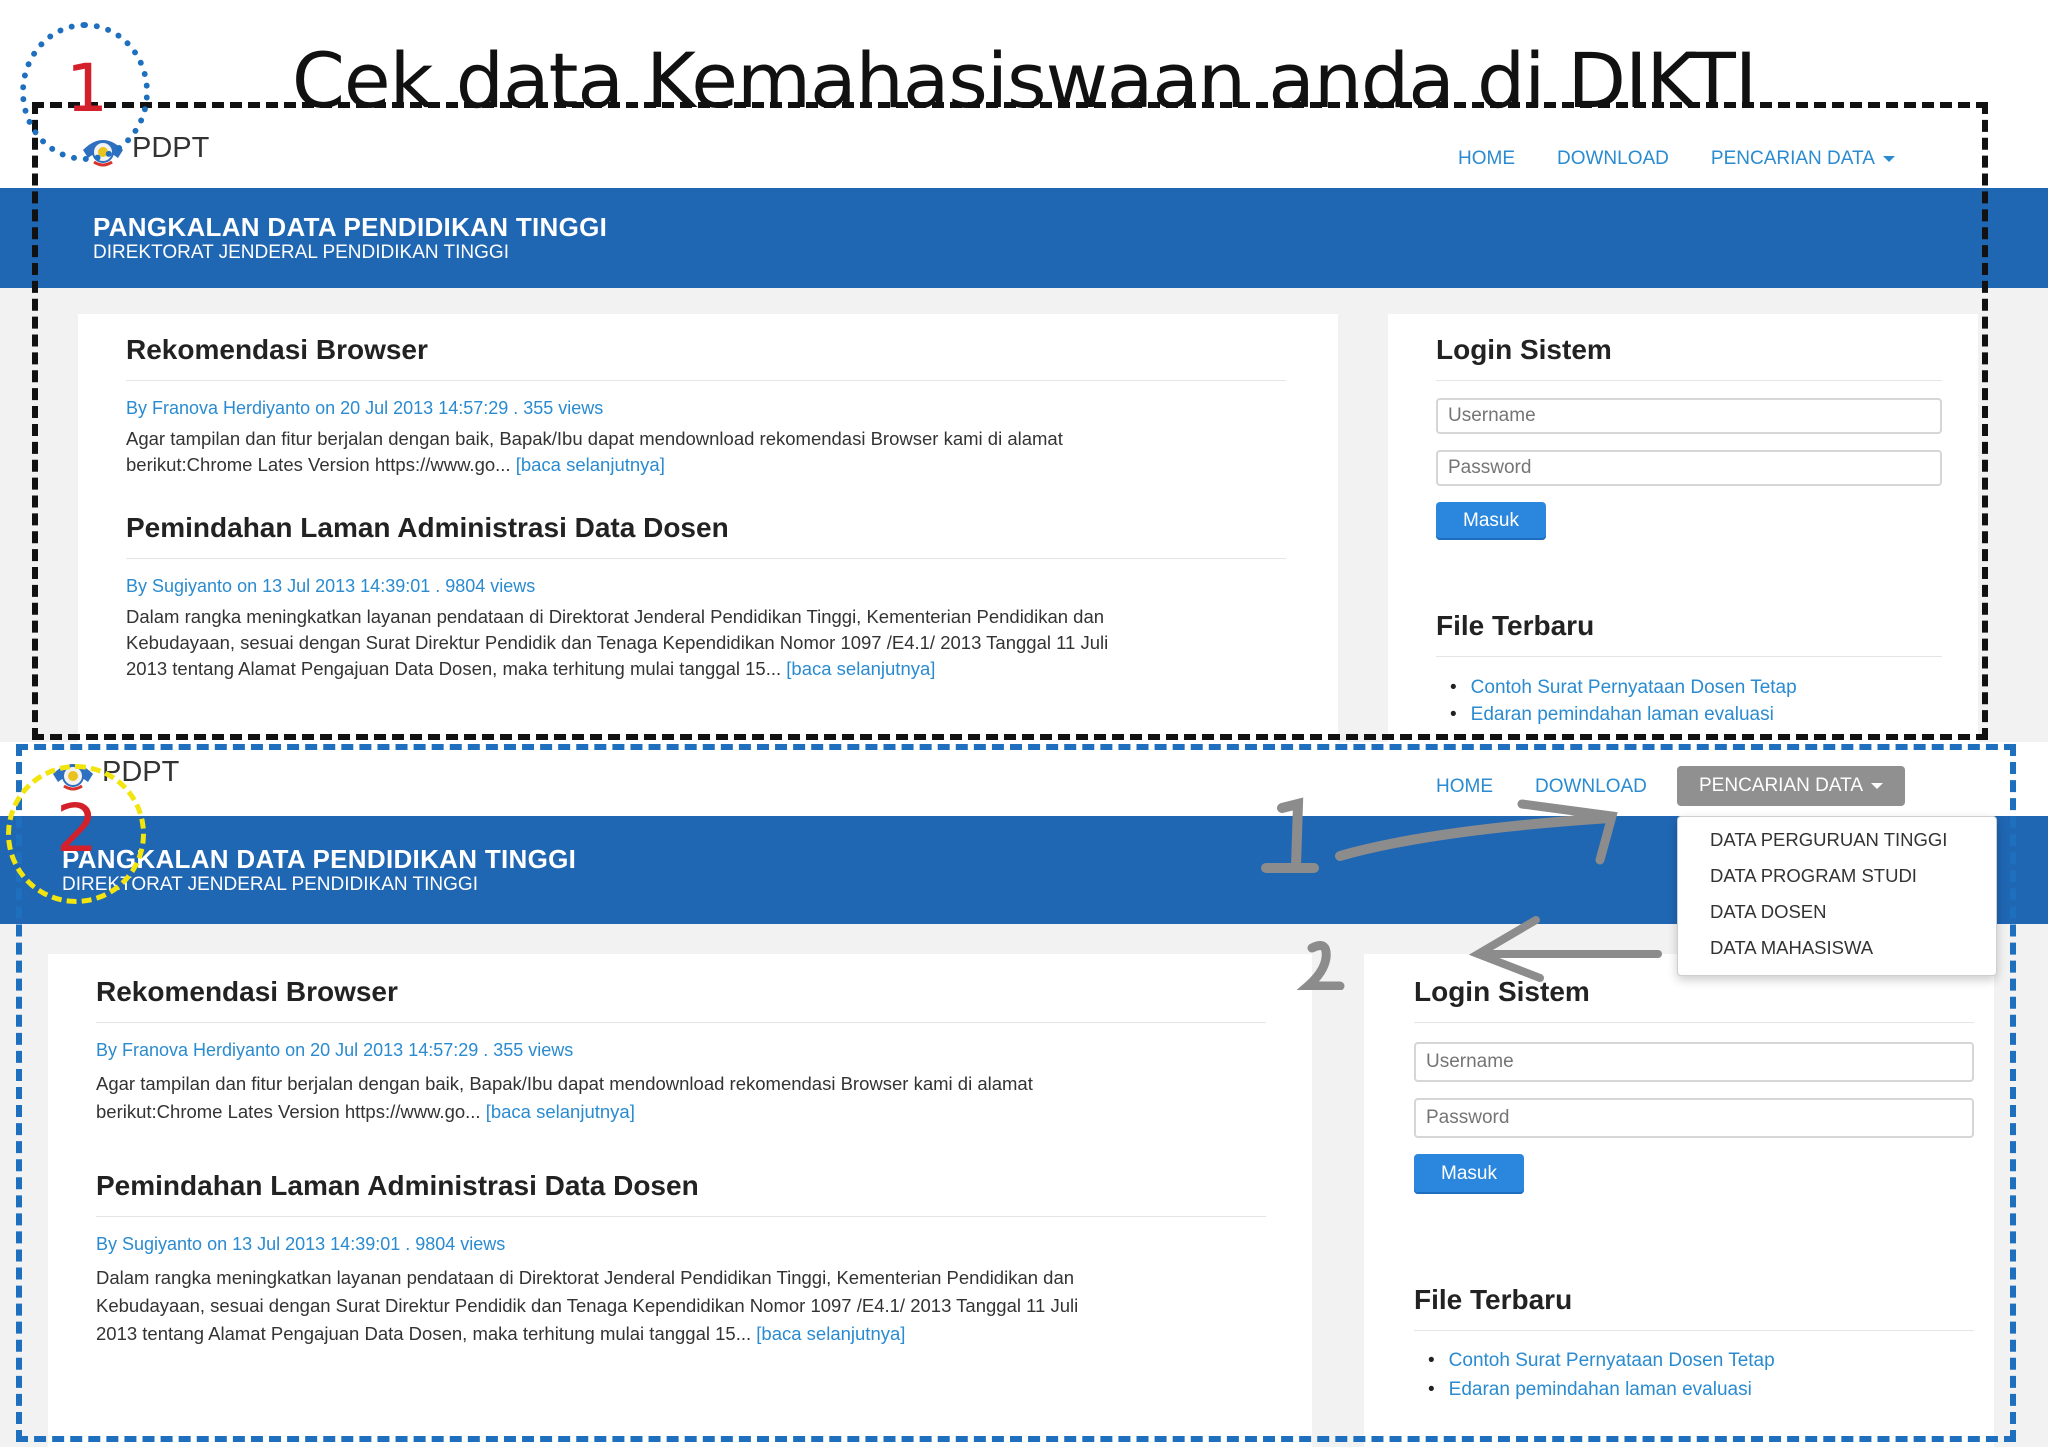  What do you see at coordinates (1461, 893) in the screenshot?
I see `hand-drawn-arrows-icon` at bounding box center [1461, 893].